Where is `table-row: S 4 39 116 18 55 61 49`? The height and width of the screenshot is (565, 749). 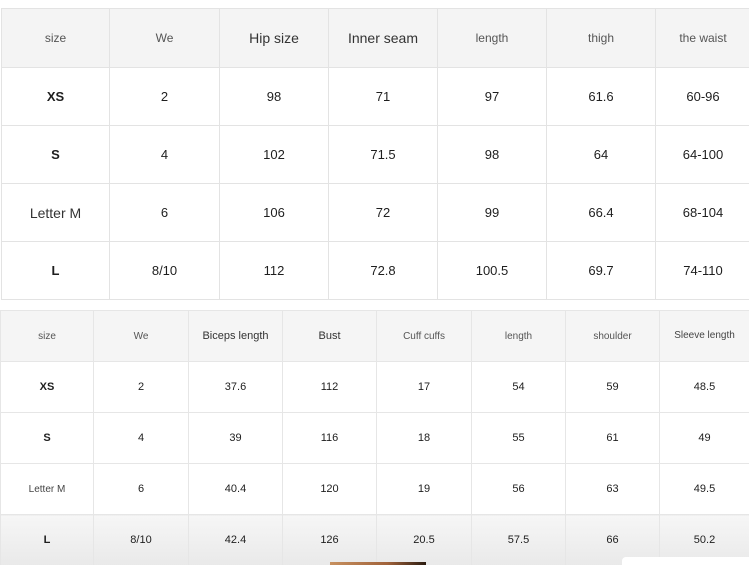
table-row: S 4 39 116 18 55 61 49 is located at coordinates (374, 438).